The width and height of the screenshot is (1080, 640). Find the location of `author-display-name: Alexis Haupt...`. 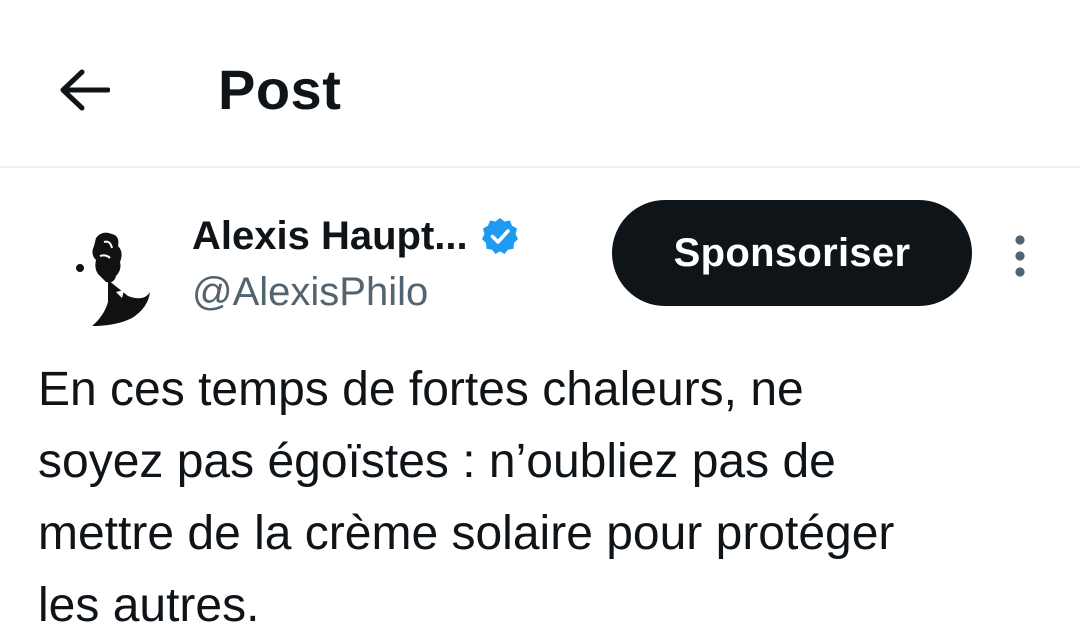

author-display-name: Alexis Haupt... is located at coordinates (330, 236).